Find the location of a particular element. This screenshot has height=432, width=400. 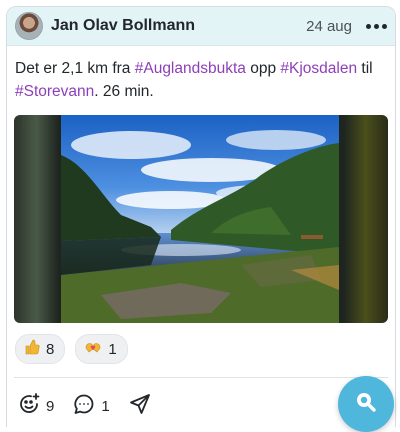

add-reaction-icon is located at coordinates (29, 406).